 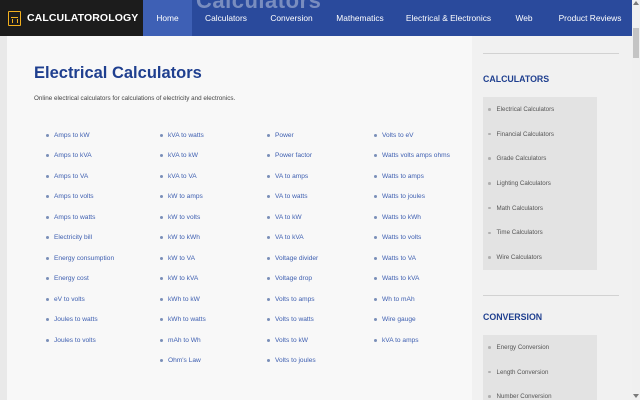 I want to click on calculator-link-joules-to-volts: Joules to volts, so click(x=80, y=340).